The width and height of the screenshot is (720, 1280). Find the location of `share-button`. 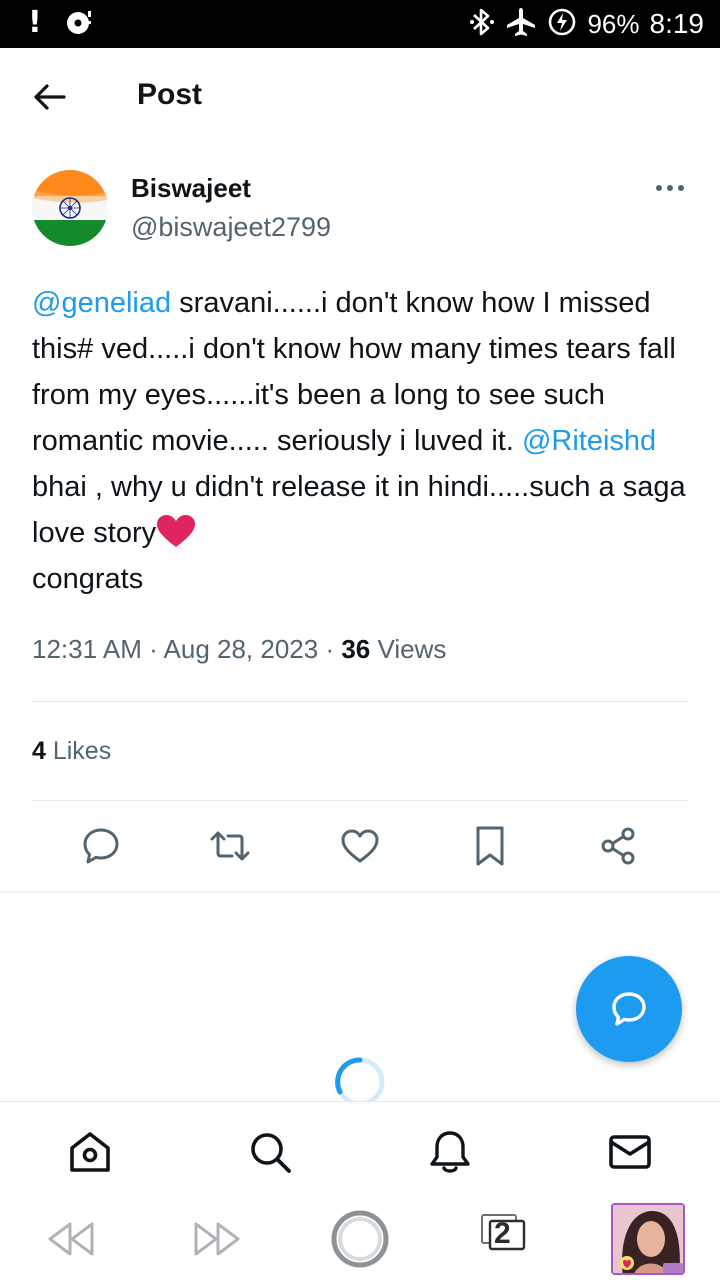

share-button is located at coordinates (619, 846).